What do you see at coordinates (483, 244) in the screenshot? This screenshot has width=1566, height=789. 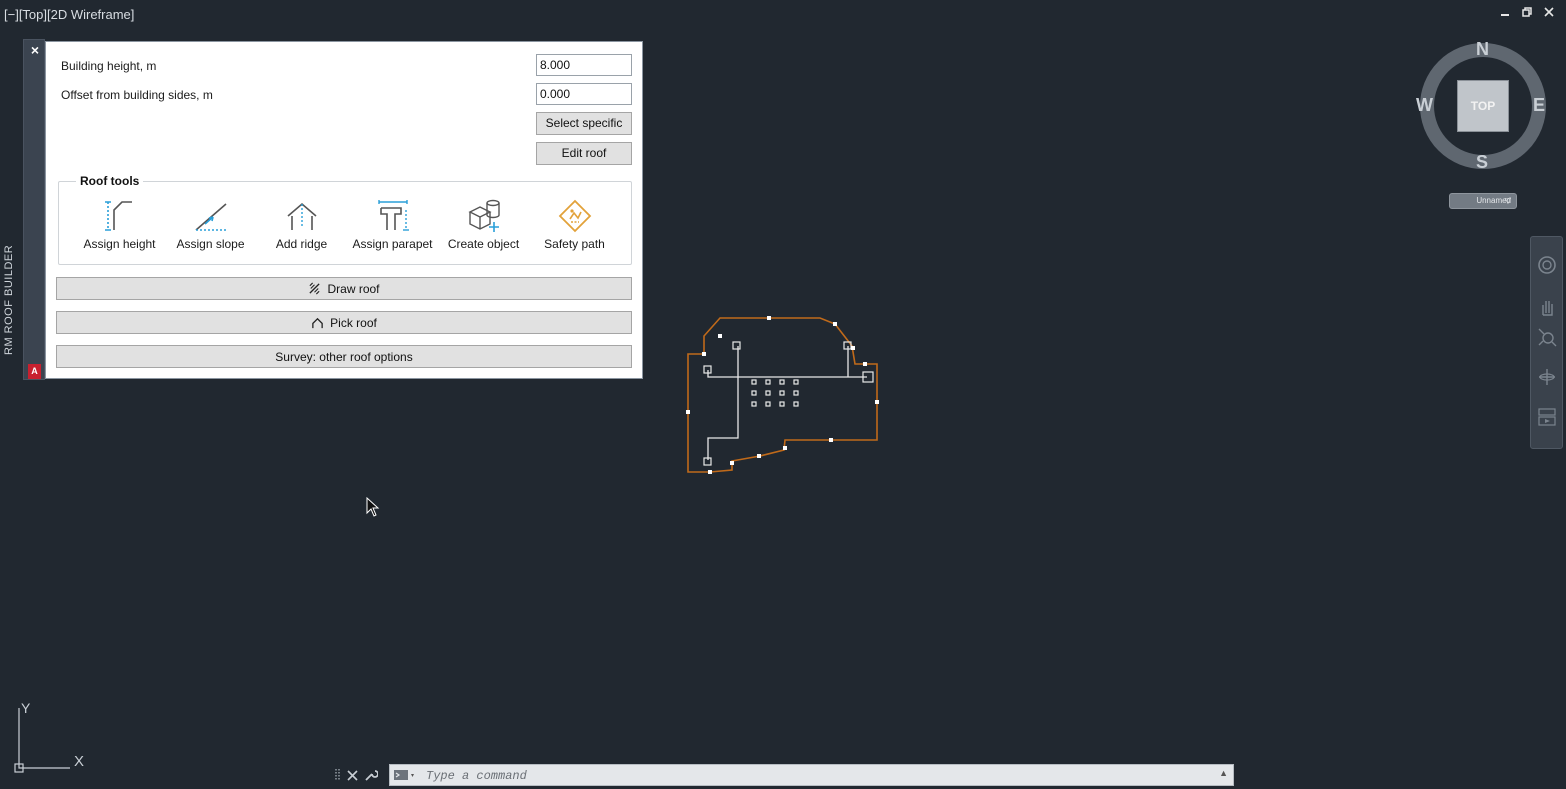 I see `create-object-label: Create object` at bounding box center [483, 244].